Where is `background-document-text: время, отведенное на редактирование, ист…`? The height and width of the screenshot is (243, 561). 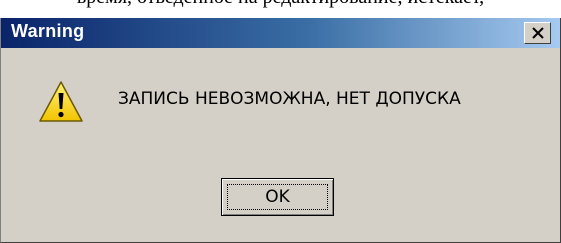 background-document-text: время, отведенное на редактирование, ист… is located at coordinates (280, 4).